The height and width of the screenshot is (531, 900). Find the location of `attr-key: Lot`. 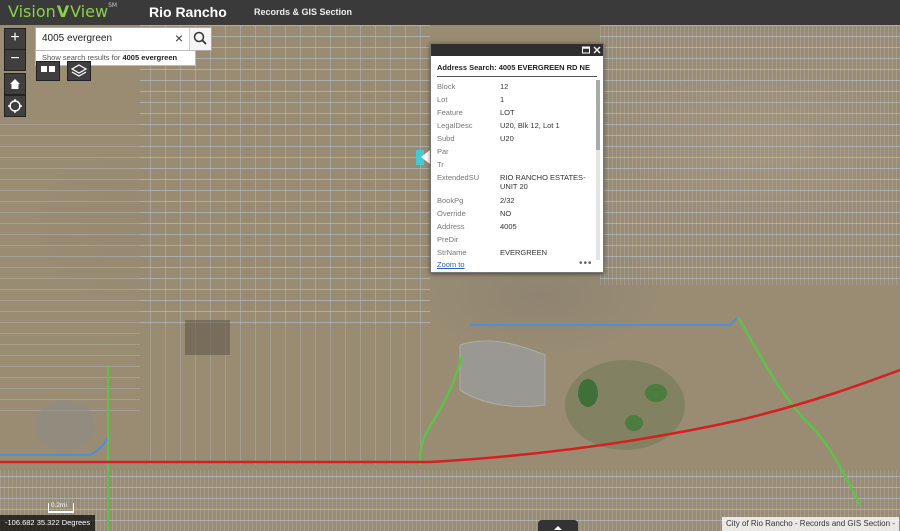

attr-key: Lot is located at coordinates (442, 99).